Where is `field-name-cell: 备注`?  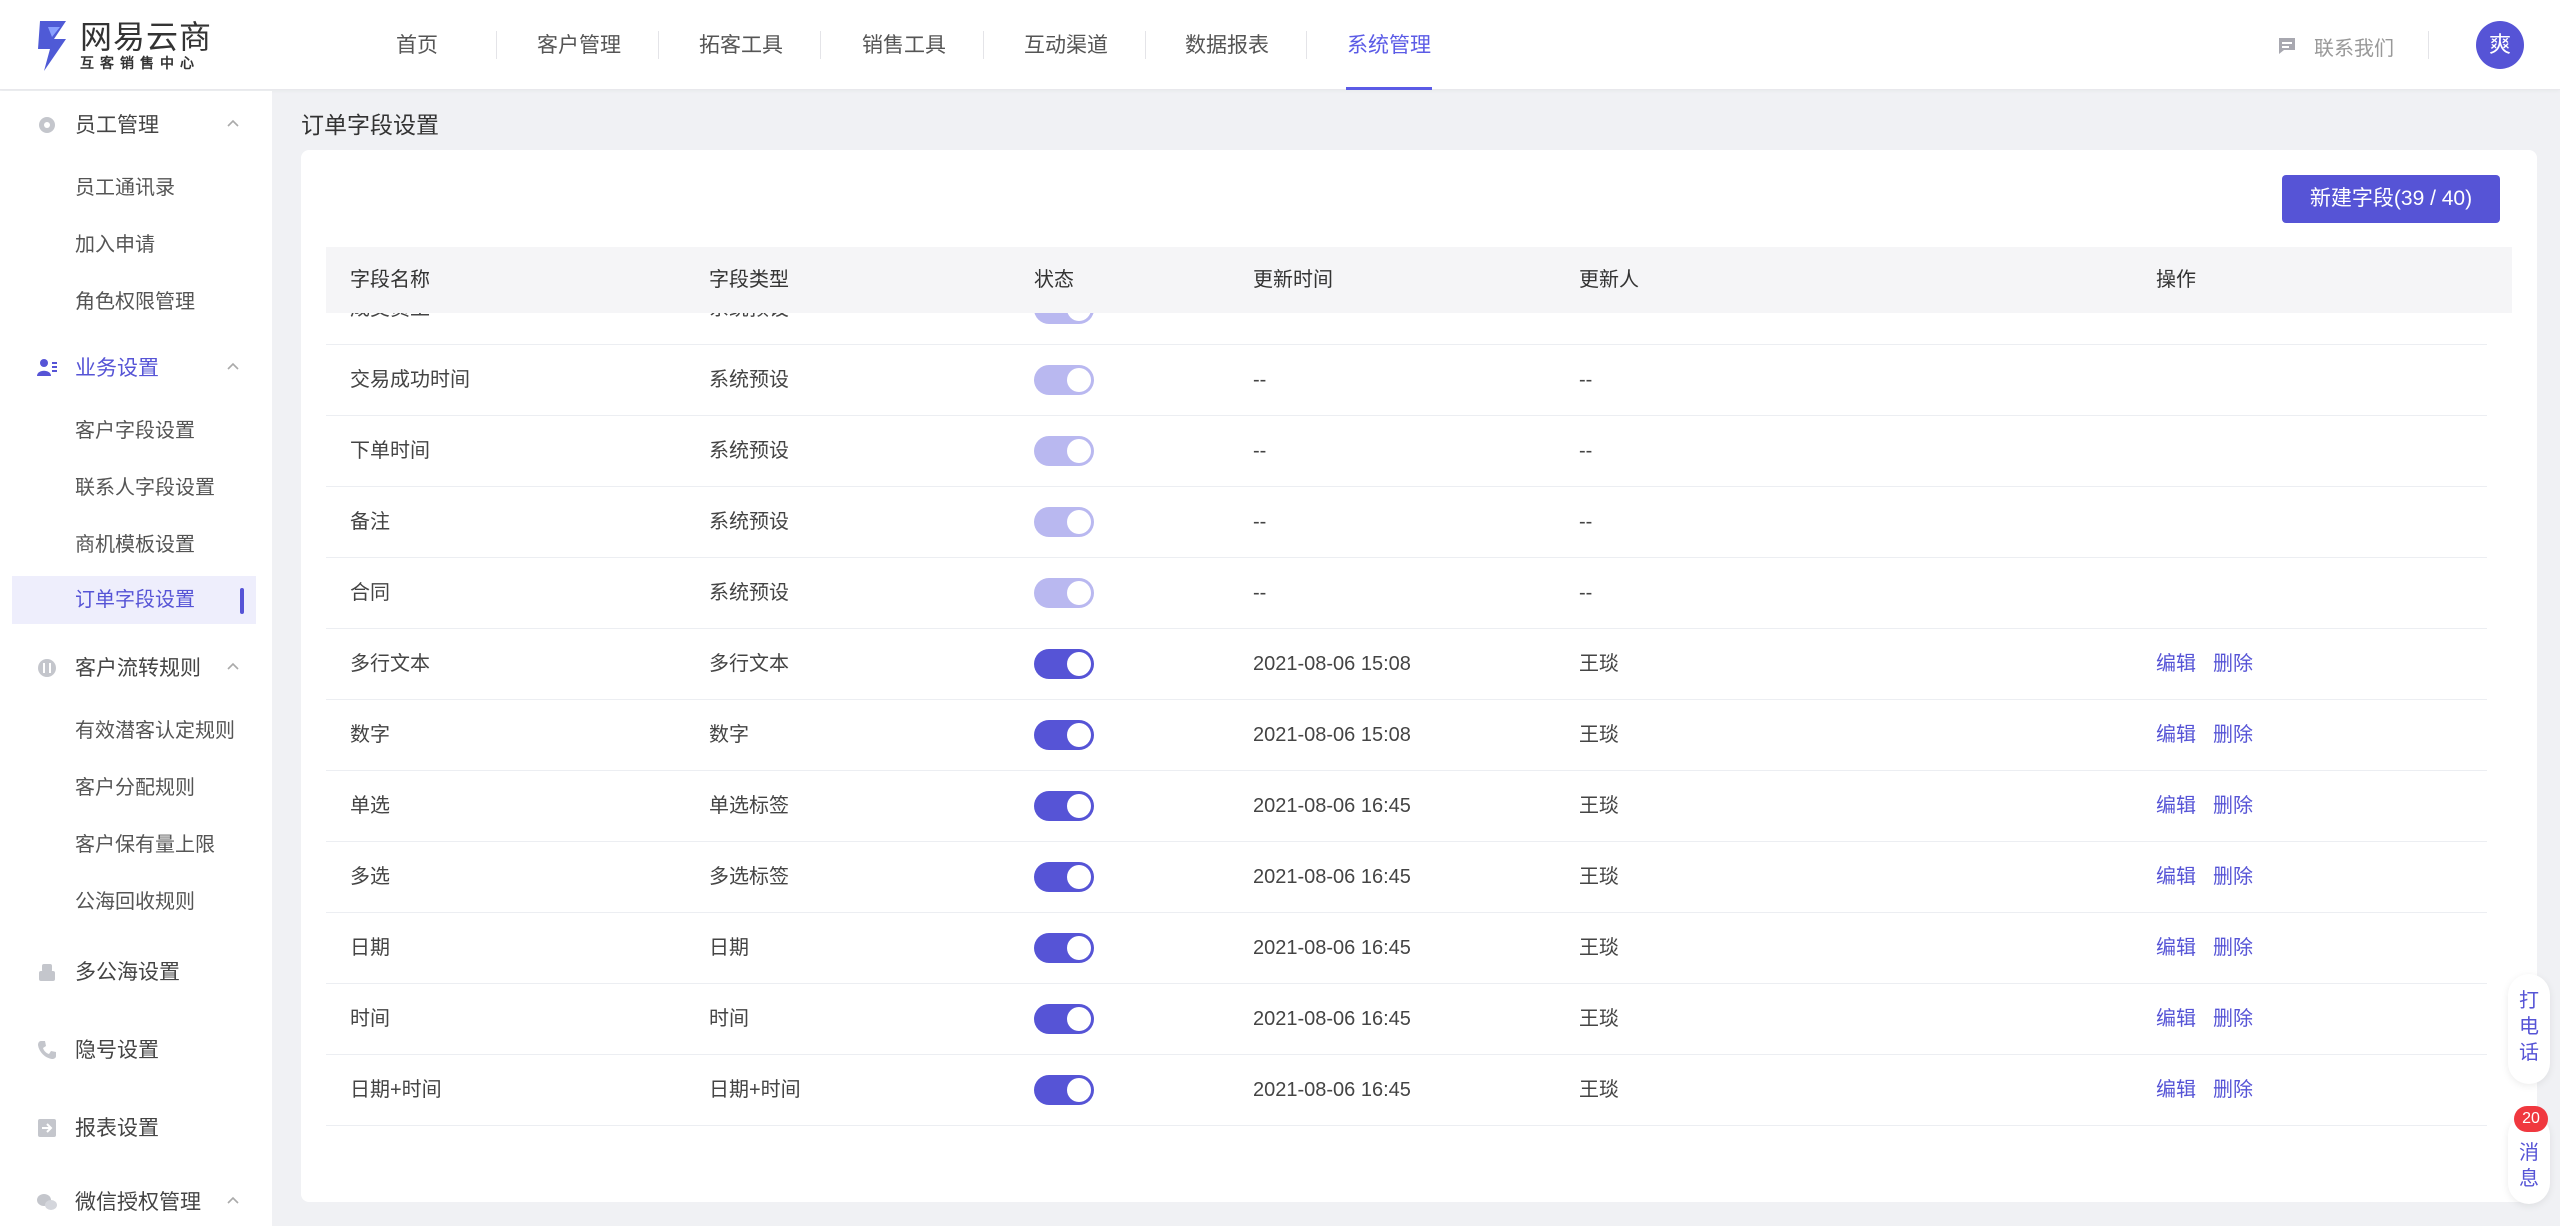 field-name-cell: 备注 is located at coordinates (370, 522).